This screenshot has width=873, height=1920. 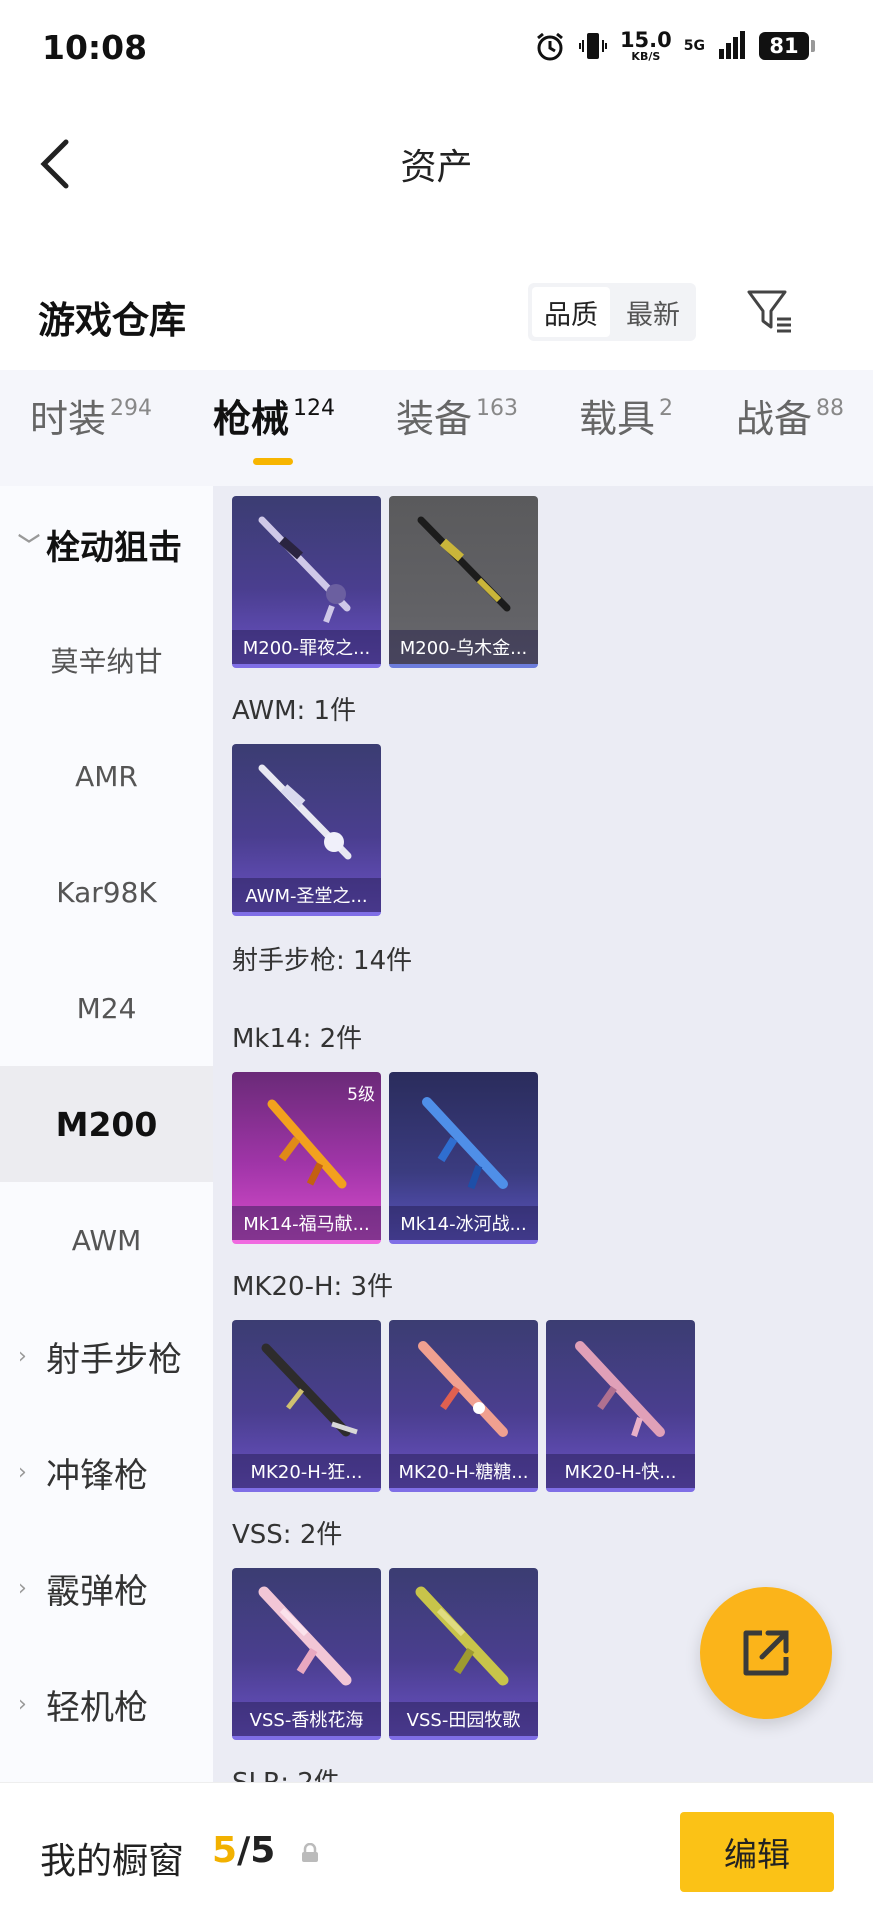 What do you see at coordinates (97, 1707) in the screenshot?
I see `sidebar-group-label: 轻机枪` at bounding box center [97, 1707].